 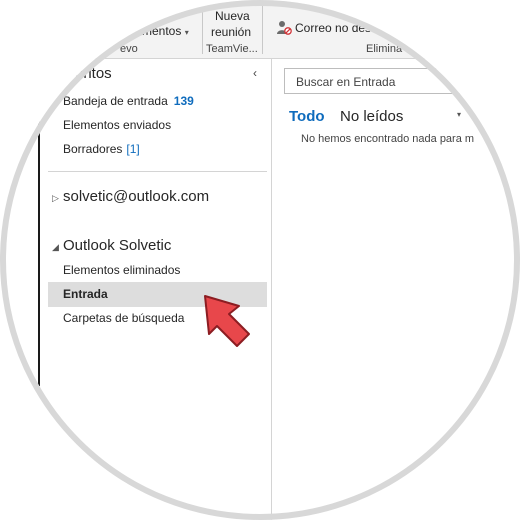 What do you see at coordinates (133, 149) in the screenshot?
I see `drafts-count: [1]` at bounding box center [133, 149].